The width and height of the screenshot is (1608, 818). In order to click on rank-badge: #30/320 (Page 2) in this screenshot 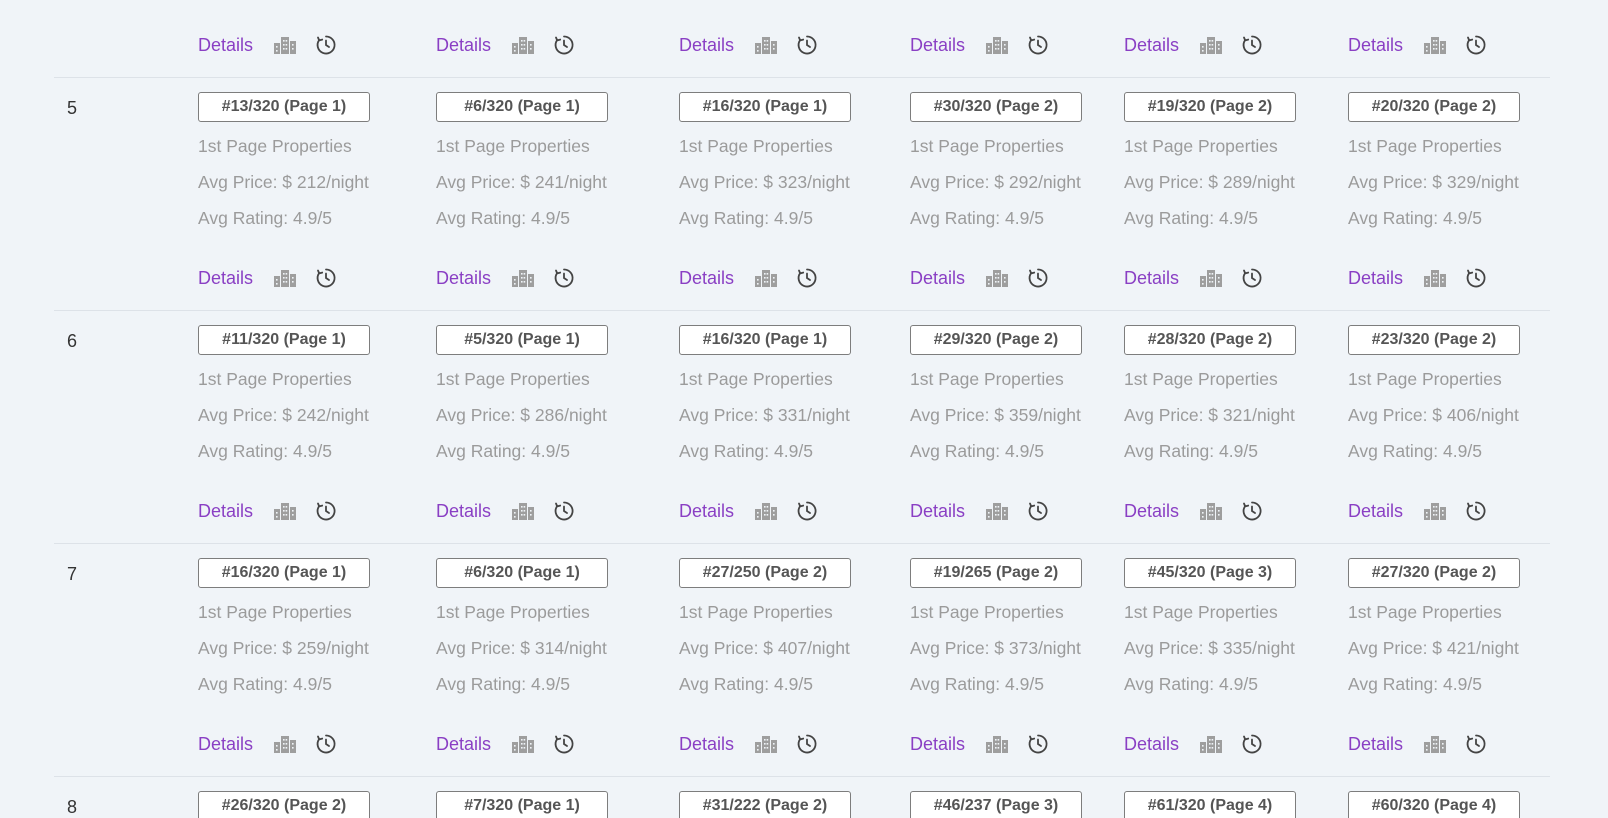, I will do `click(996, 107)`.